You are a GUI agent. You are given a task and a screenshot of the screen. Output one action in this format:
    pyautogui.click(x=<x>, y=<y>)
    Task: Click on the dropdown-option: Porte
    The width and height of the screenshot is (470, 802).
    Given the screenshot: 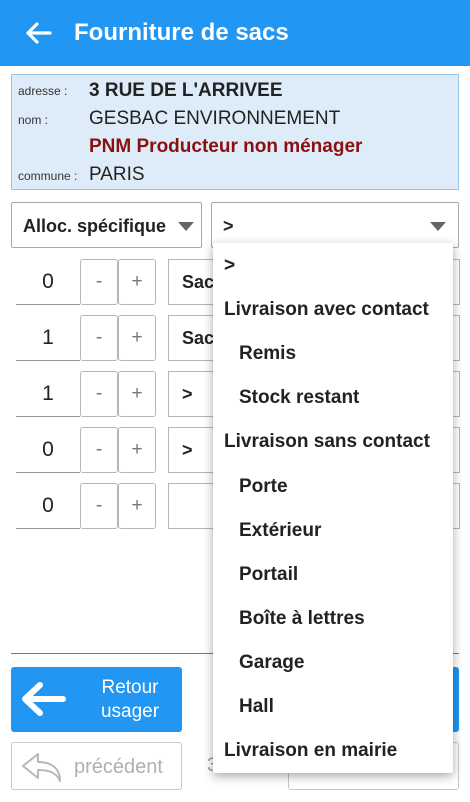 What is the action you would take?
    pyautogui.click(x=263, y=487)
    